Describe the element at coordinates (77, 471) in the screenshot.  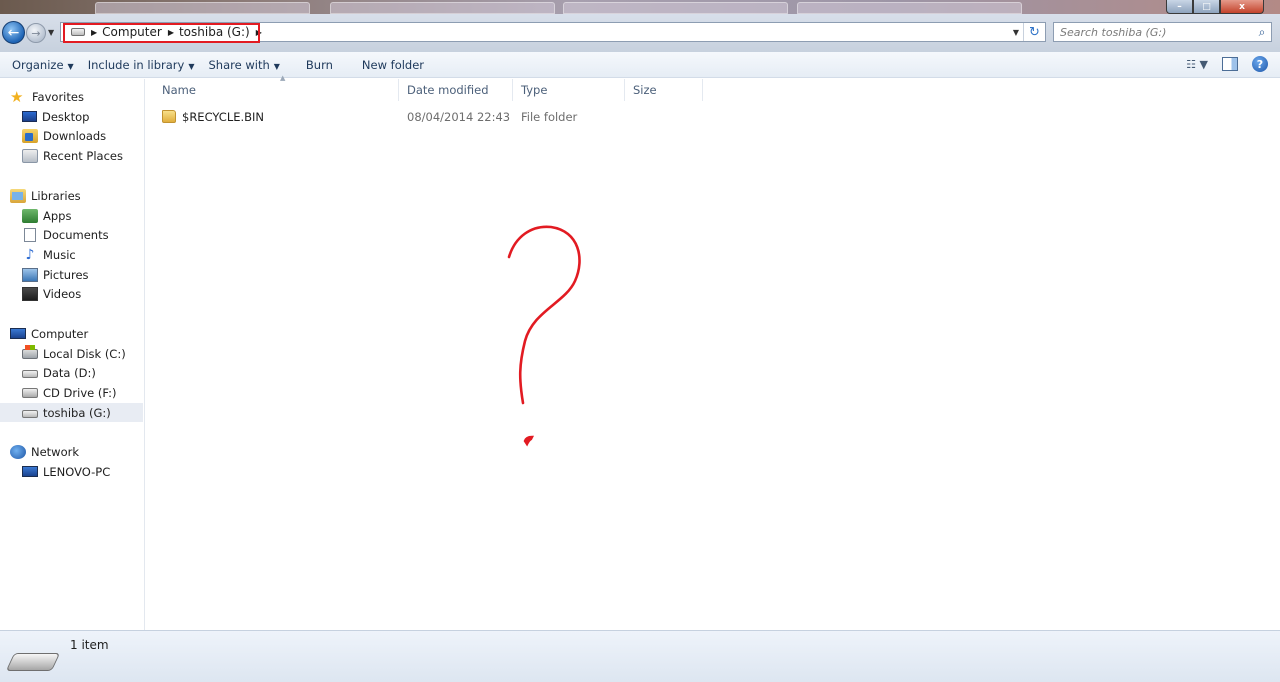
I see `nav-item-label: LENOVO-PC` at that location.